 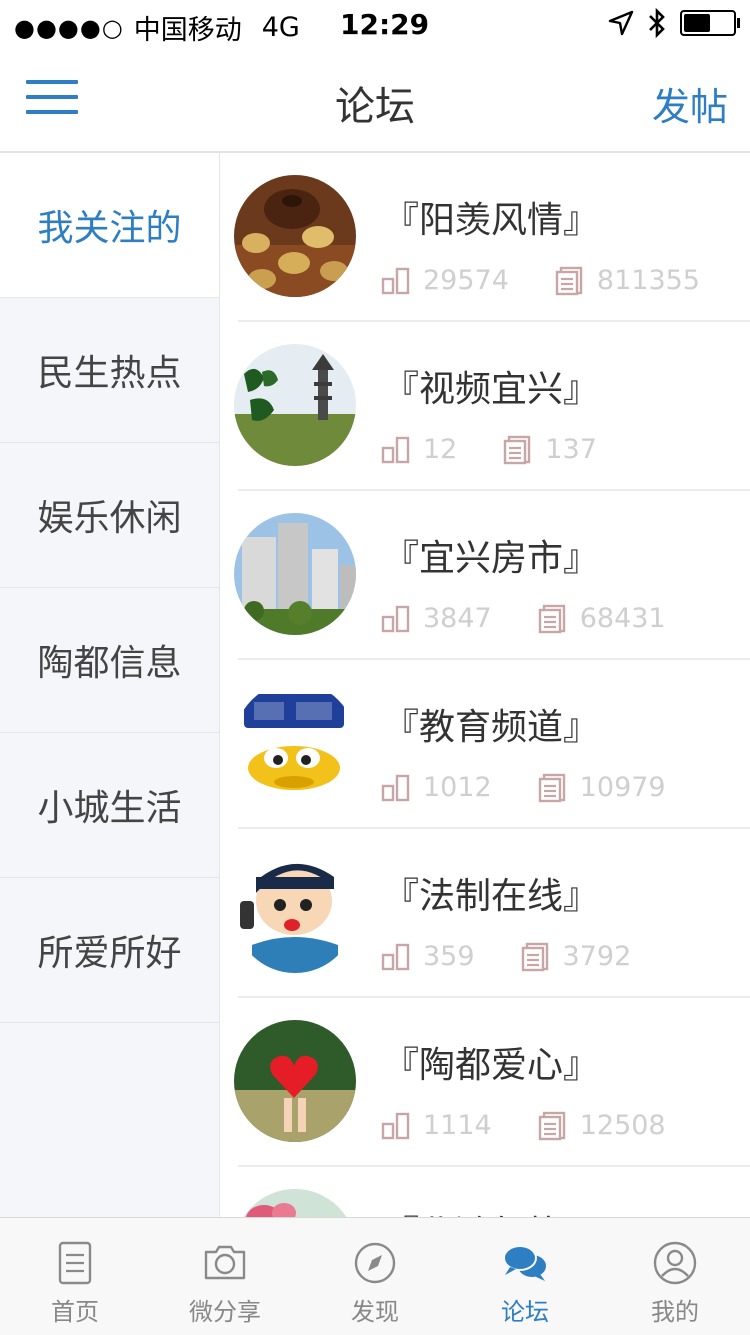 I want to click on location-arrow-icon, so click(x=621, y=23).